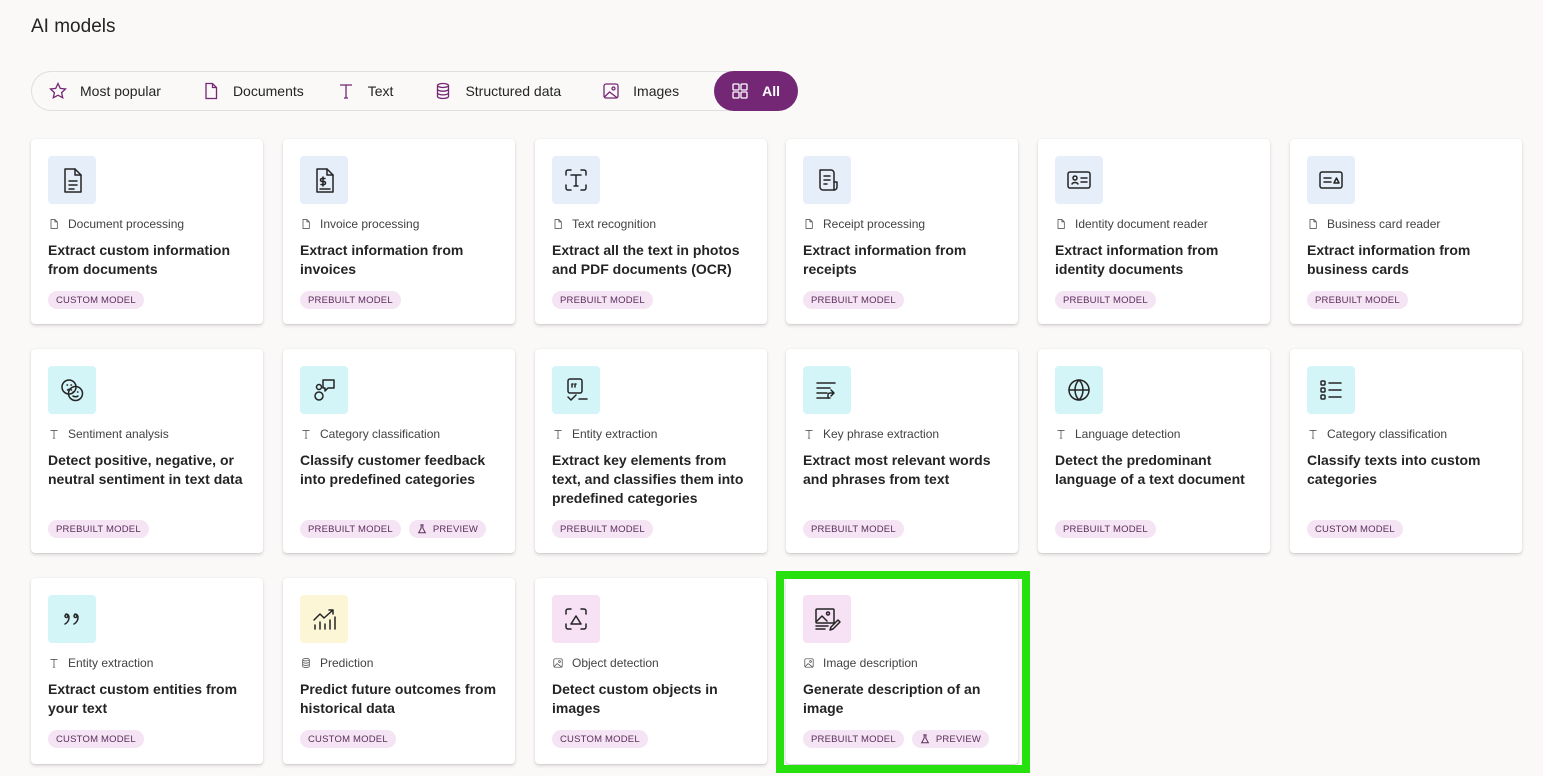 The image size is (1543, 776). Describe the element at coordinates (1331, 180) in the screenshot. I see `business-card-icon` at that location.